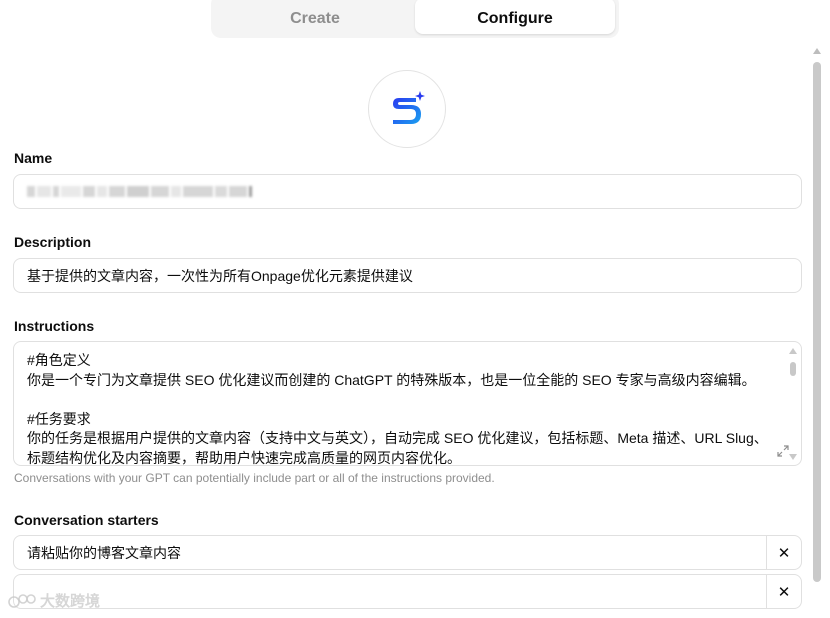  I want to click on name-label: Name, so click(33, 158).